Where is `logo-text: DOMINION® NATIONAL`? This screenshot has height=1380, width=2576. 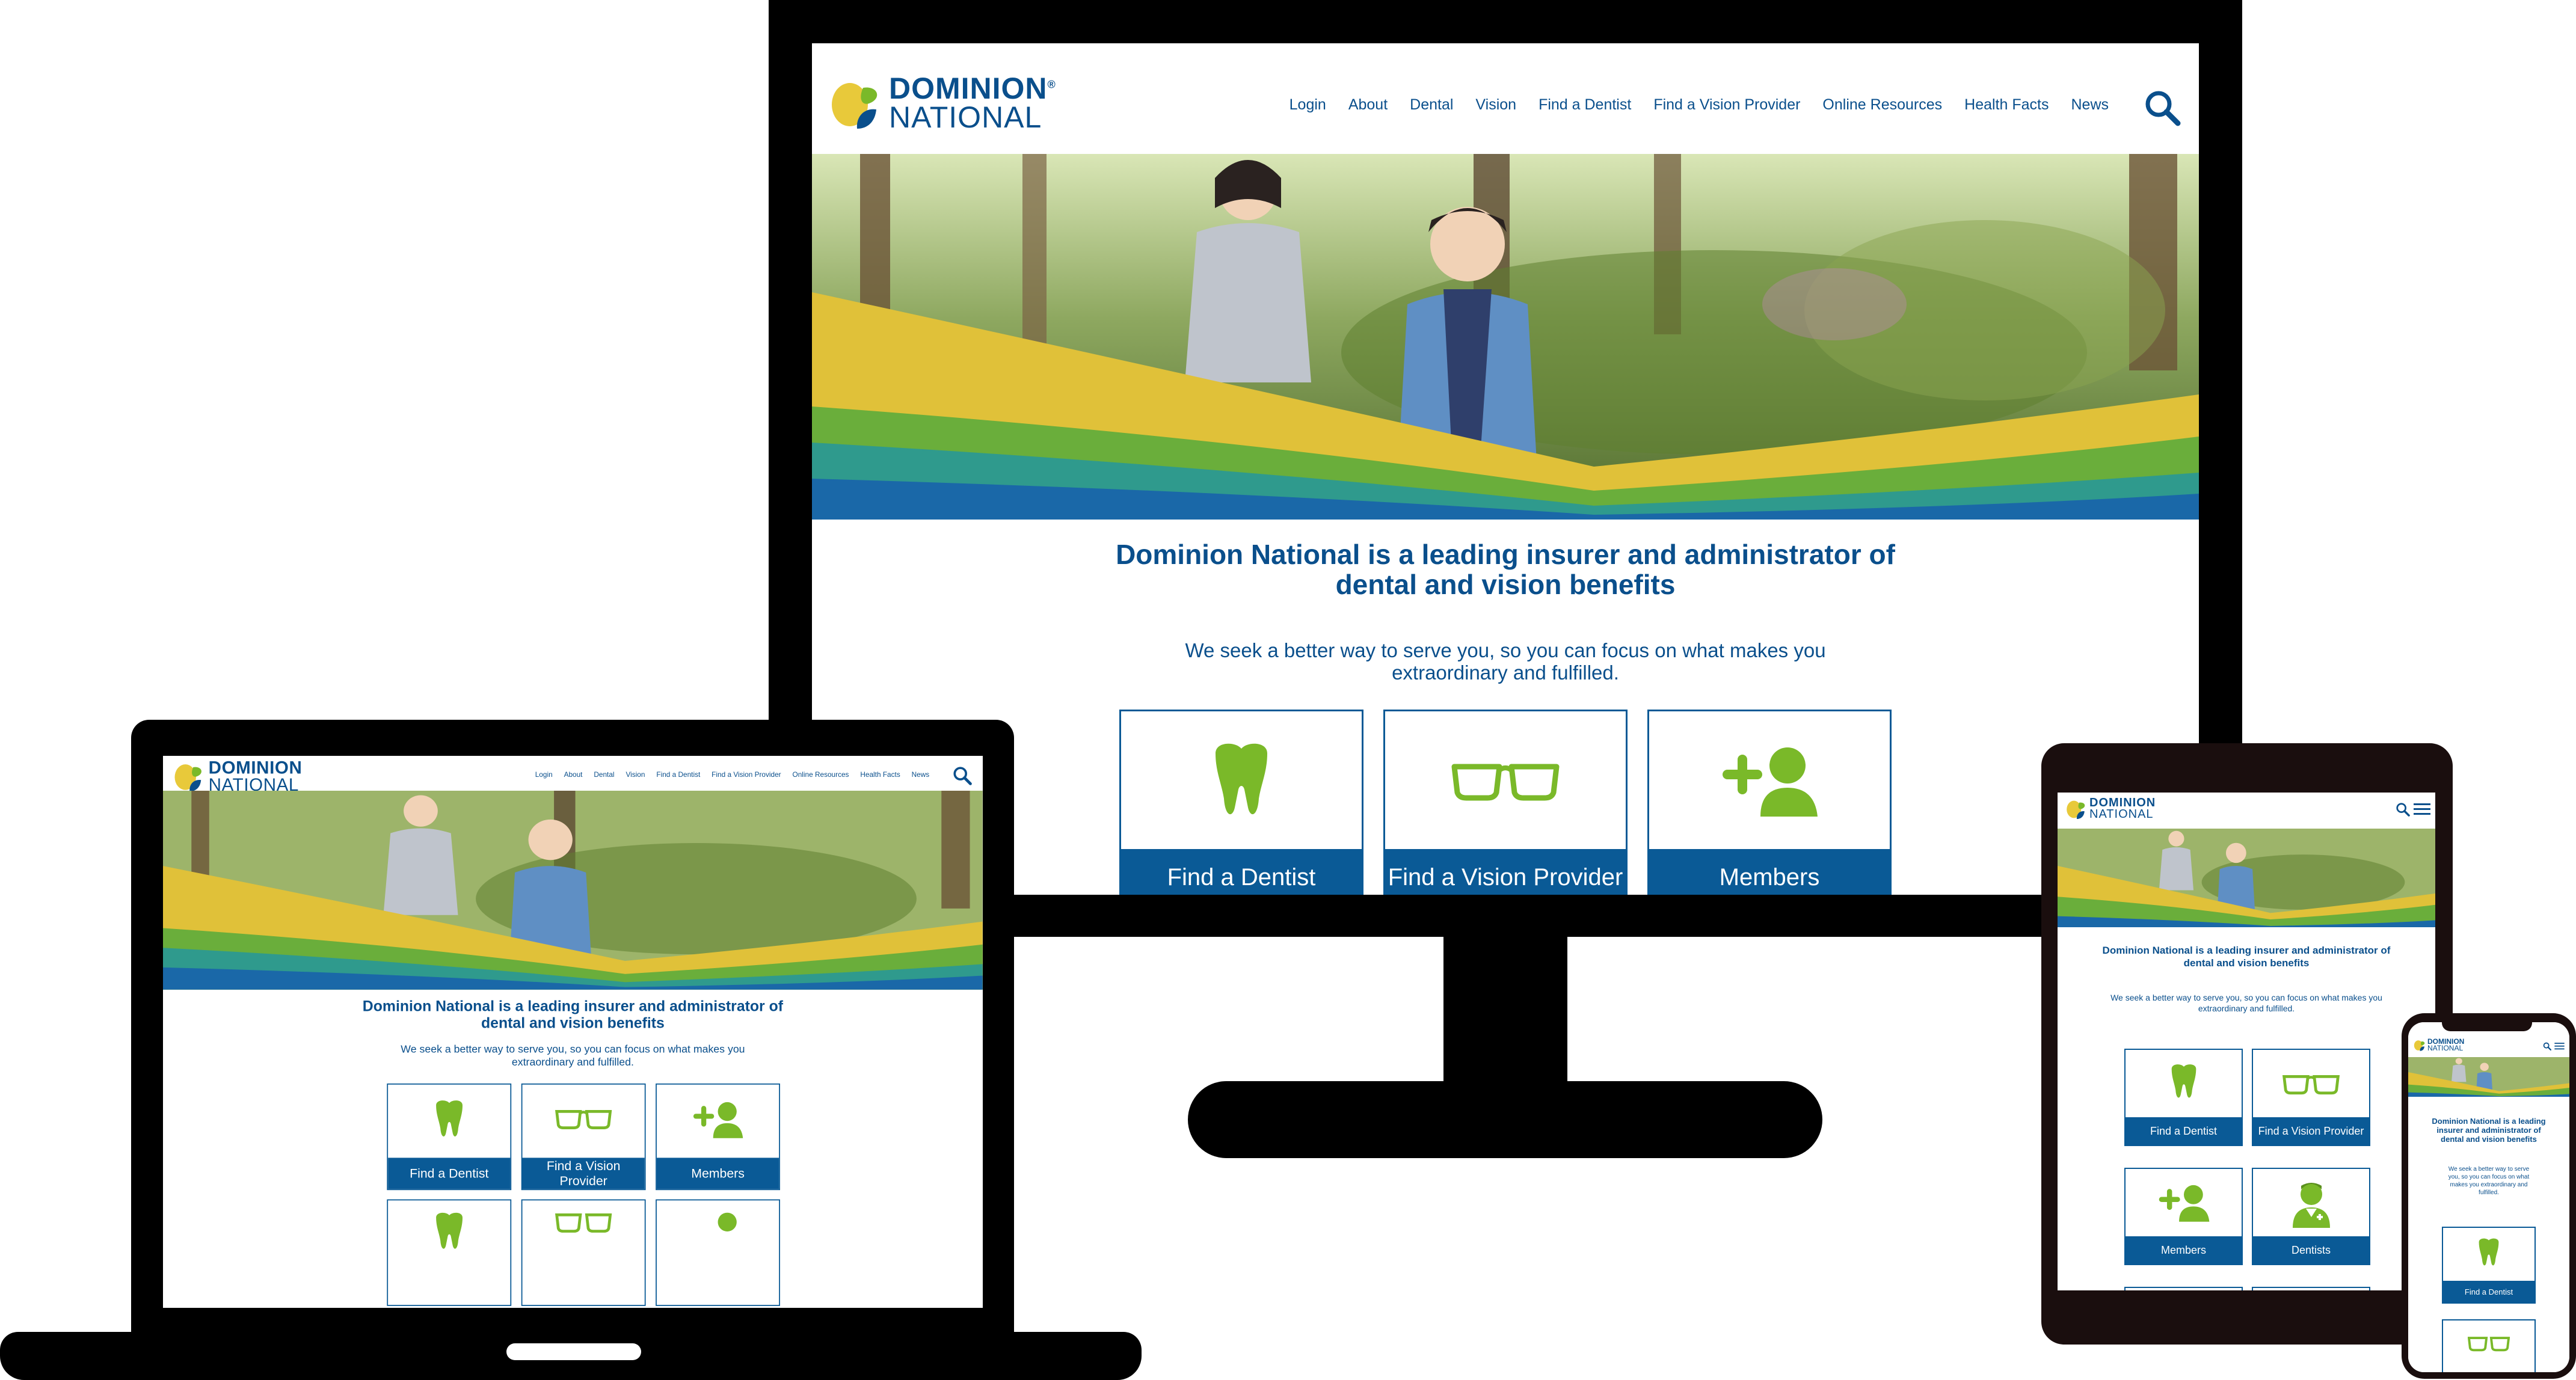
logo-text: DOMINION® NATIONAL is located at coordinates (972, 102).